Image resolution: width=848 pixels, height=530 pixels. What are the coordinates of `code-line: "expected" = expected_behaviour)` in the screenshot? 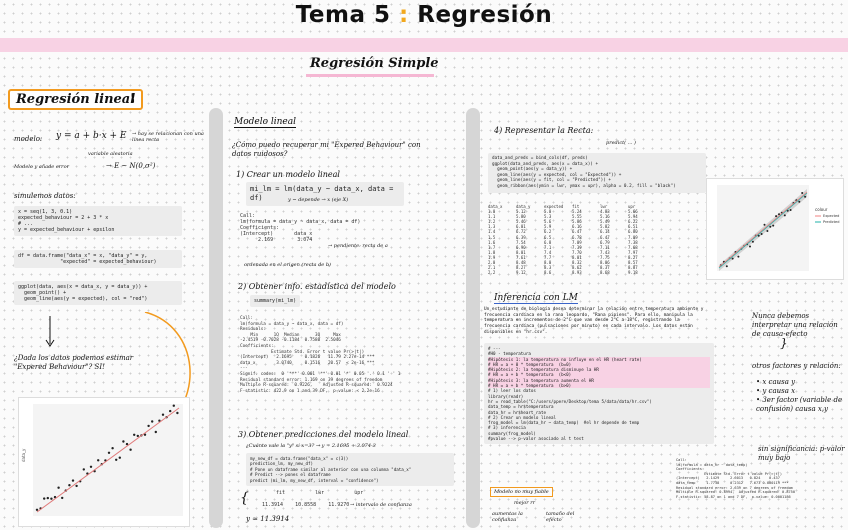 It's located at (87, 262).